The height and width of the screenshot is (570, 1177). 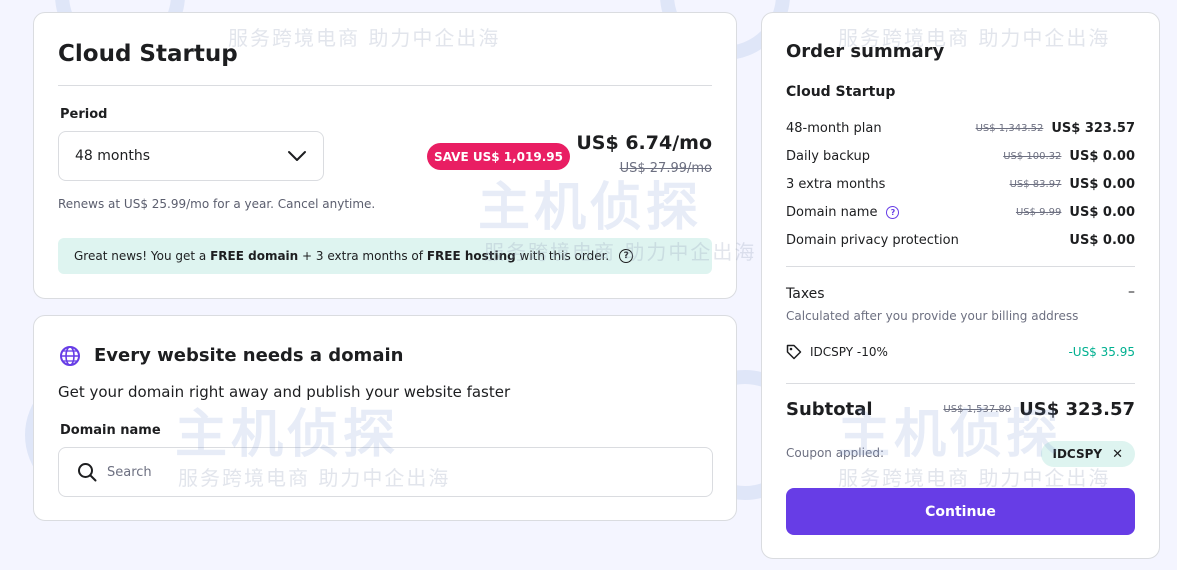 I want to click on period-label: Period, so click(x=84, y=114).